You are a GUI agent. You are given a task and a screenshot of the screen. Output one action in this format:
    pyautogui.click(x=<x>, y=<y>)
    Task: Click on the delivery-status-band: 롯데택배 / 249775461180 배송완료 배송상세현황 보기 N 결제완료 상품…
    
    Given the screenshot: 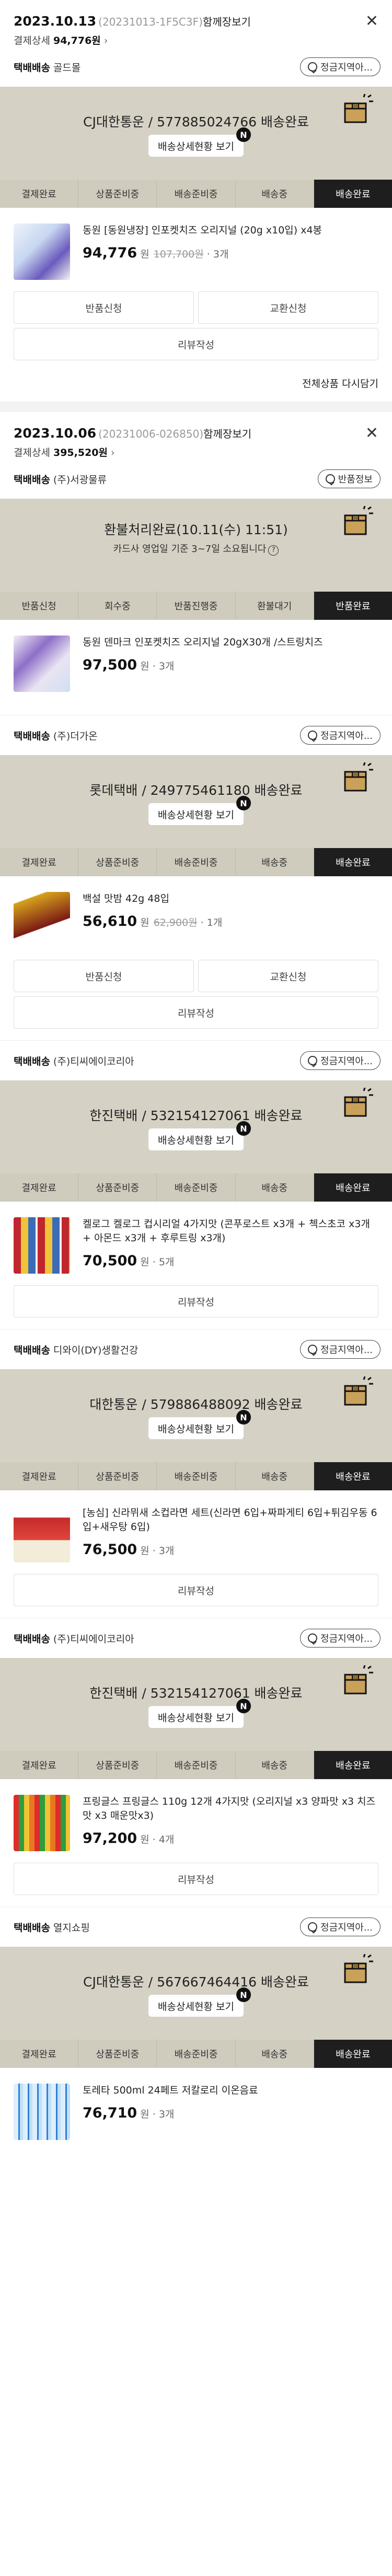 What is the action you would take?
    pyautogui.click(x=196, y=815)
    